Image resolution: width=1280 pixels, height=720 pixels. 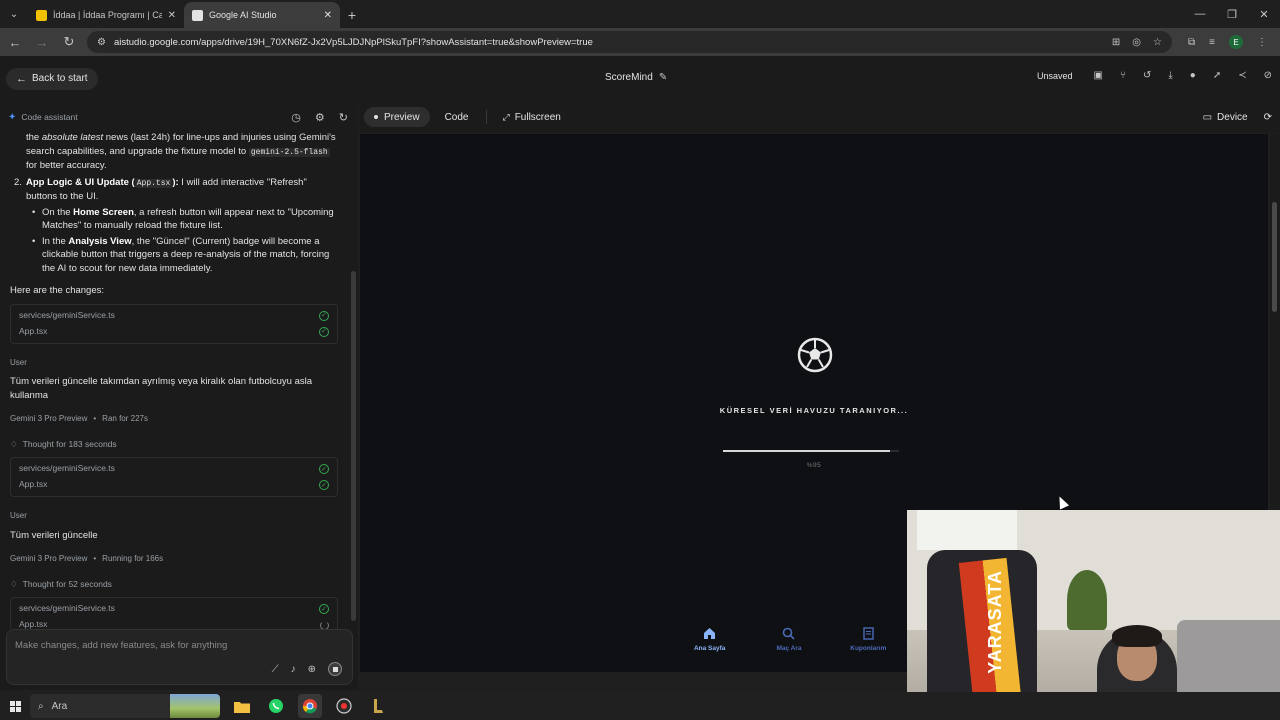 I want to click on extensions-icon: ⧉, so click(x=1191, y=42).